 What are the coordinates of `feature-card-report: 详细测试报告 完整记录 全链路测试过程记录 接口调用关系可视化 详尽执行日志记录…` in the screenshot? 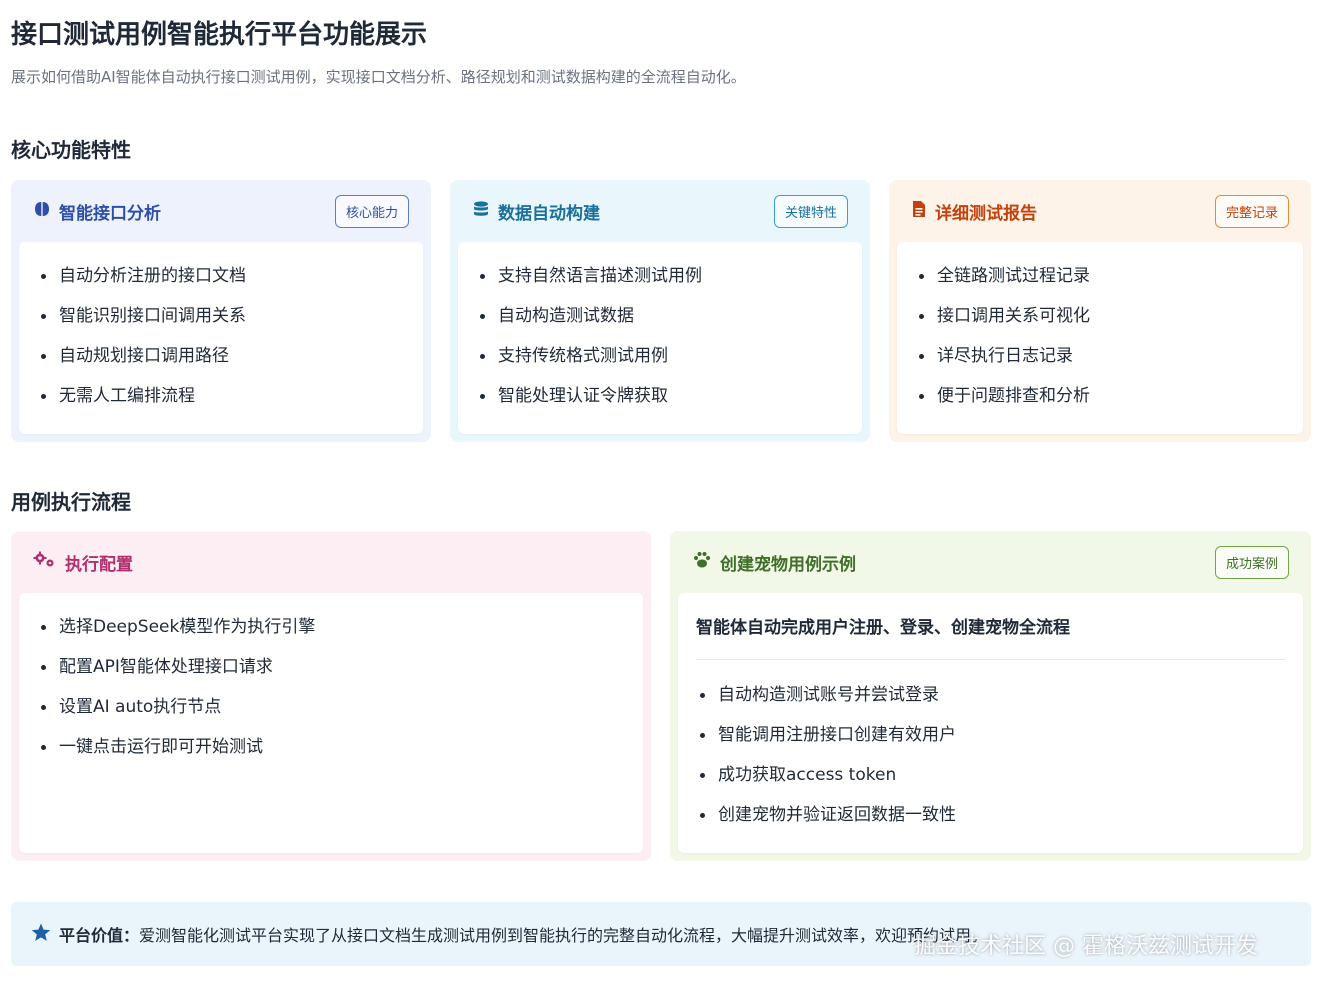 It's located at (1100, 311).